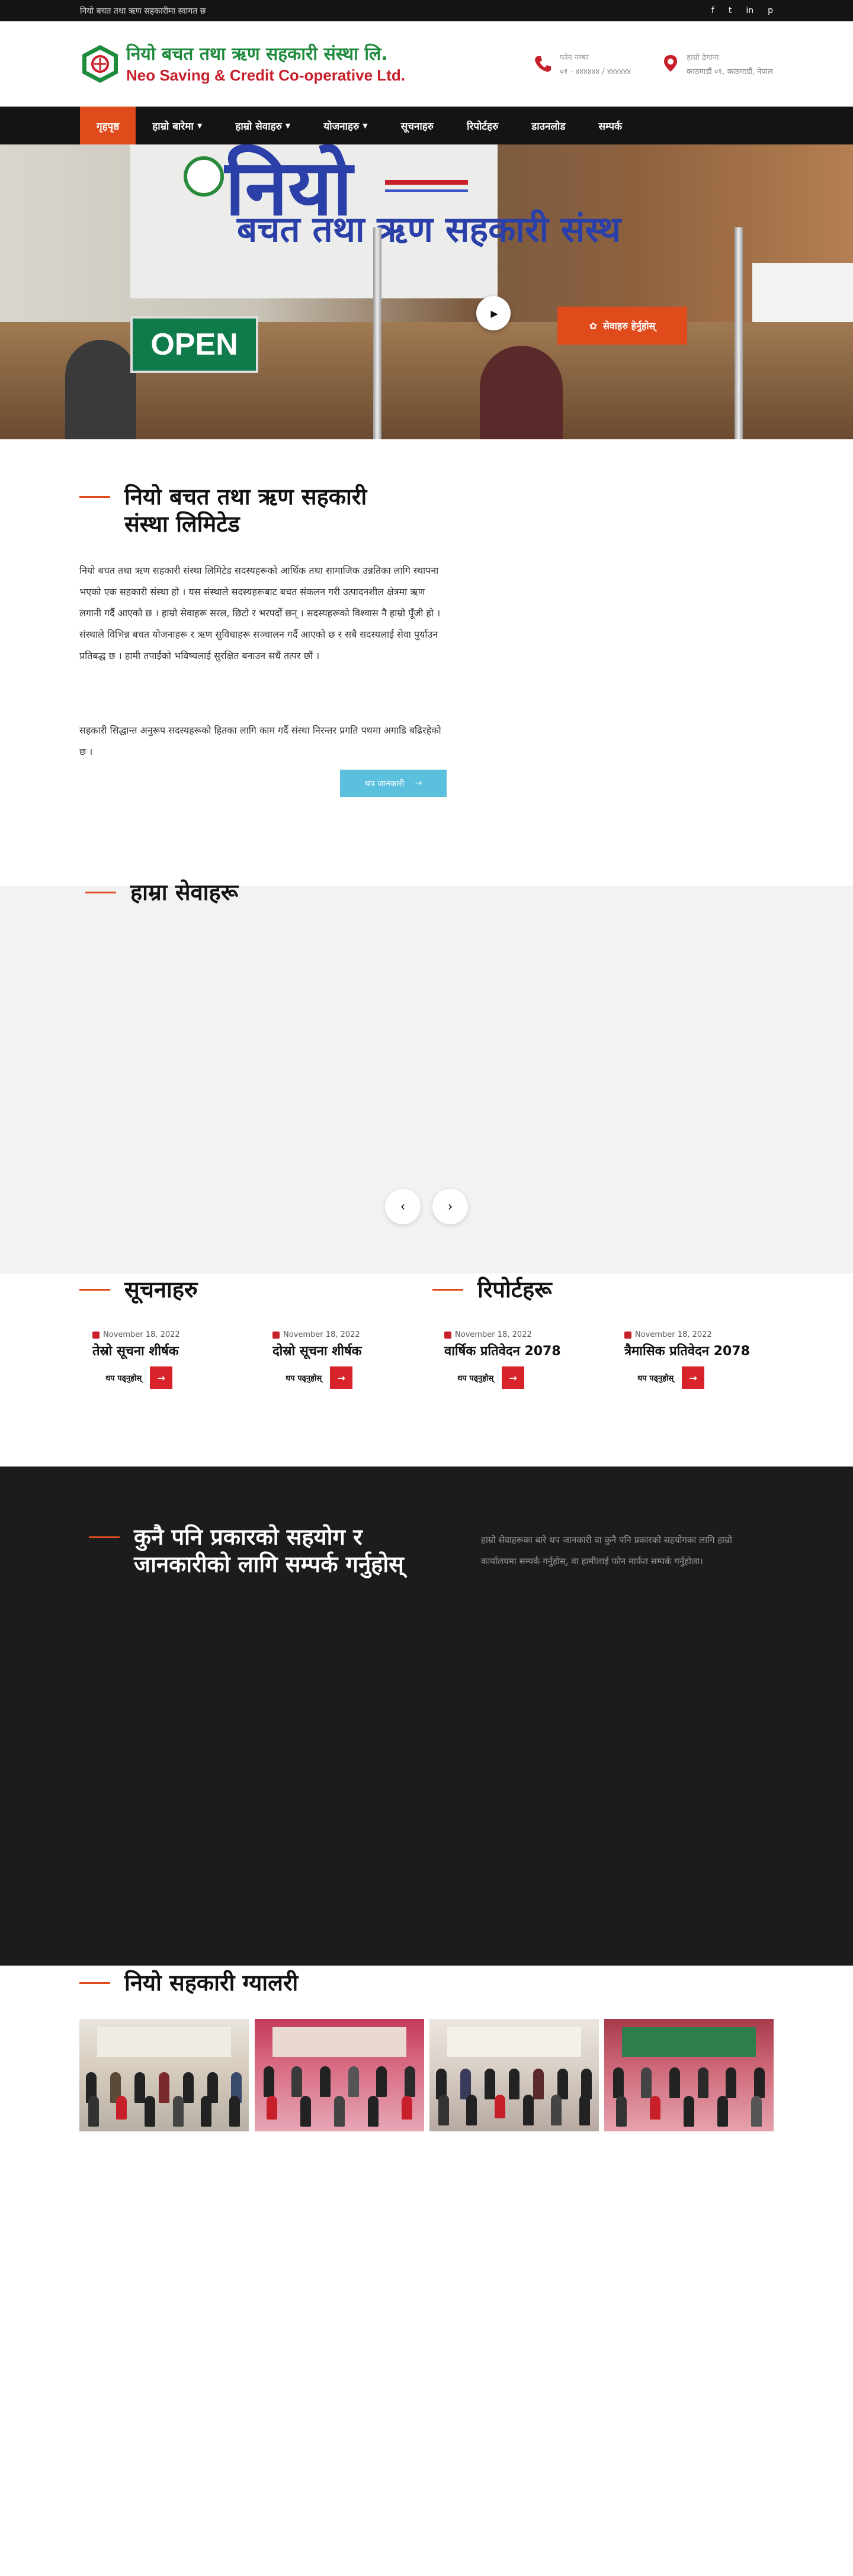 The height and width of the screenshot is (2576, 853). I want to click on gallery-title: नियो सहकारी ग्यालरी, so click(188, 1983).